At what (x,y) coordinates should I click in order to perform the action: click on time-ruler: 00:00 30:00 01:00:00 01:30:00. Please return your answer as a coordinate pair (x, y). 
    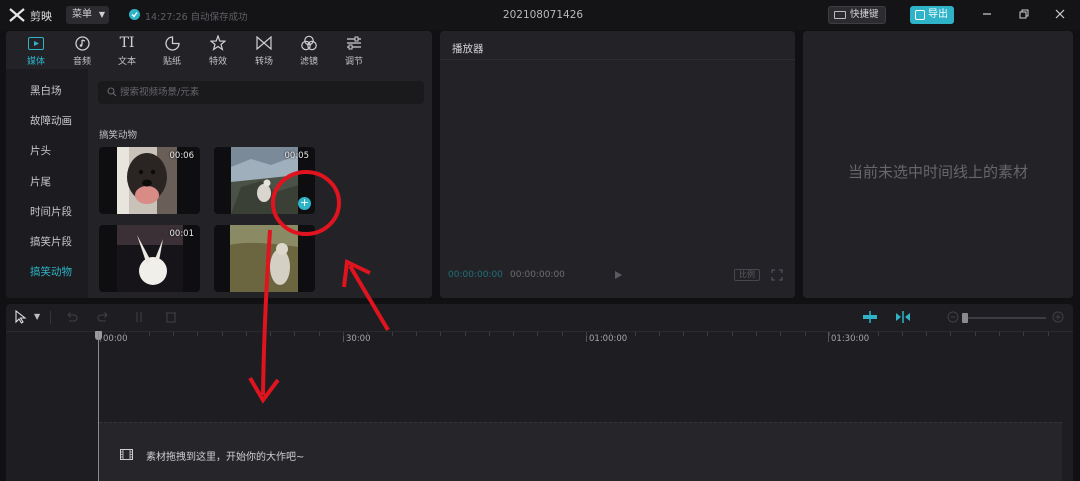
    Looking at the image, I should click on (539, 339).